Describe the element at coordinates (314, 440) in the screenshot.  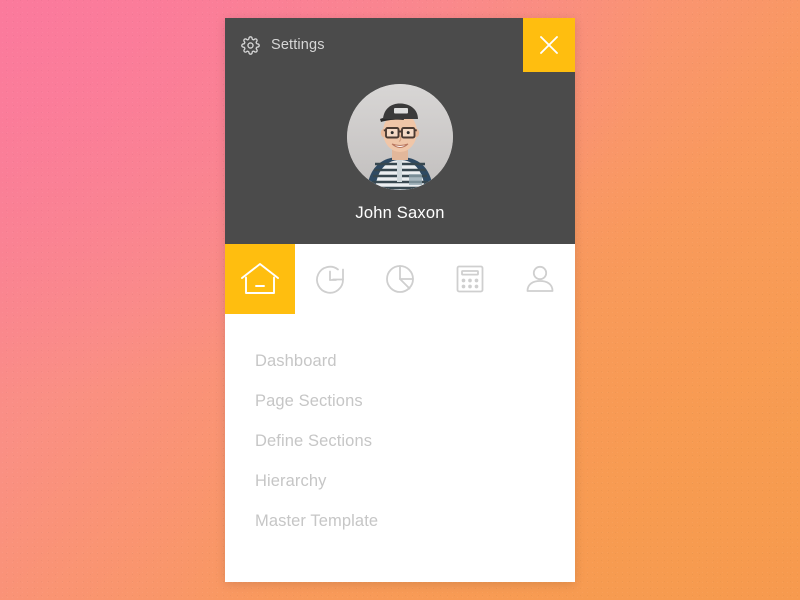
I see `menu-item-label: Define Sections` at that location.